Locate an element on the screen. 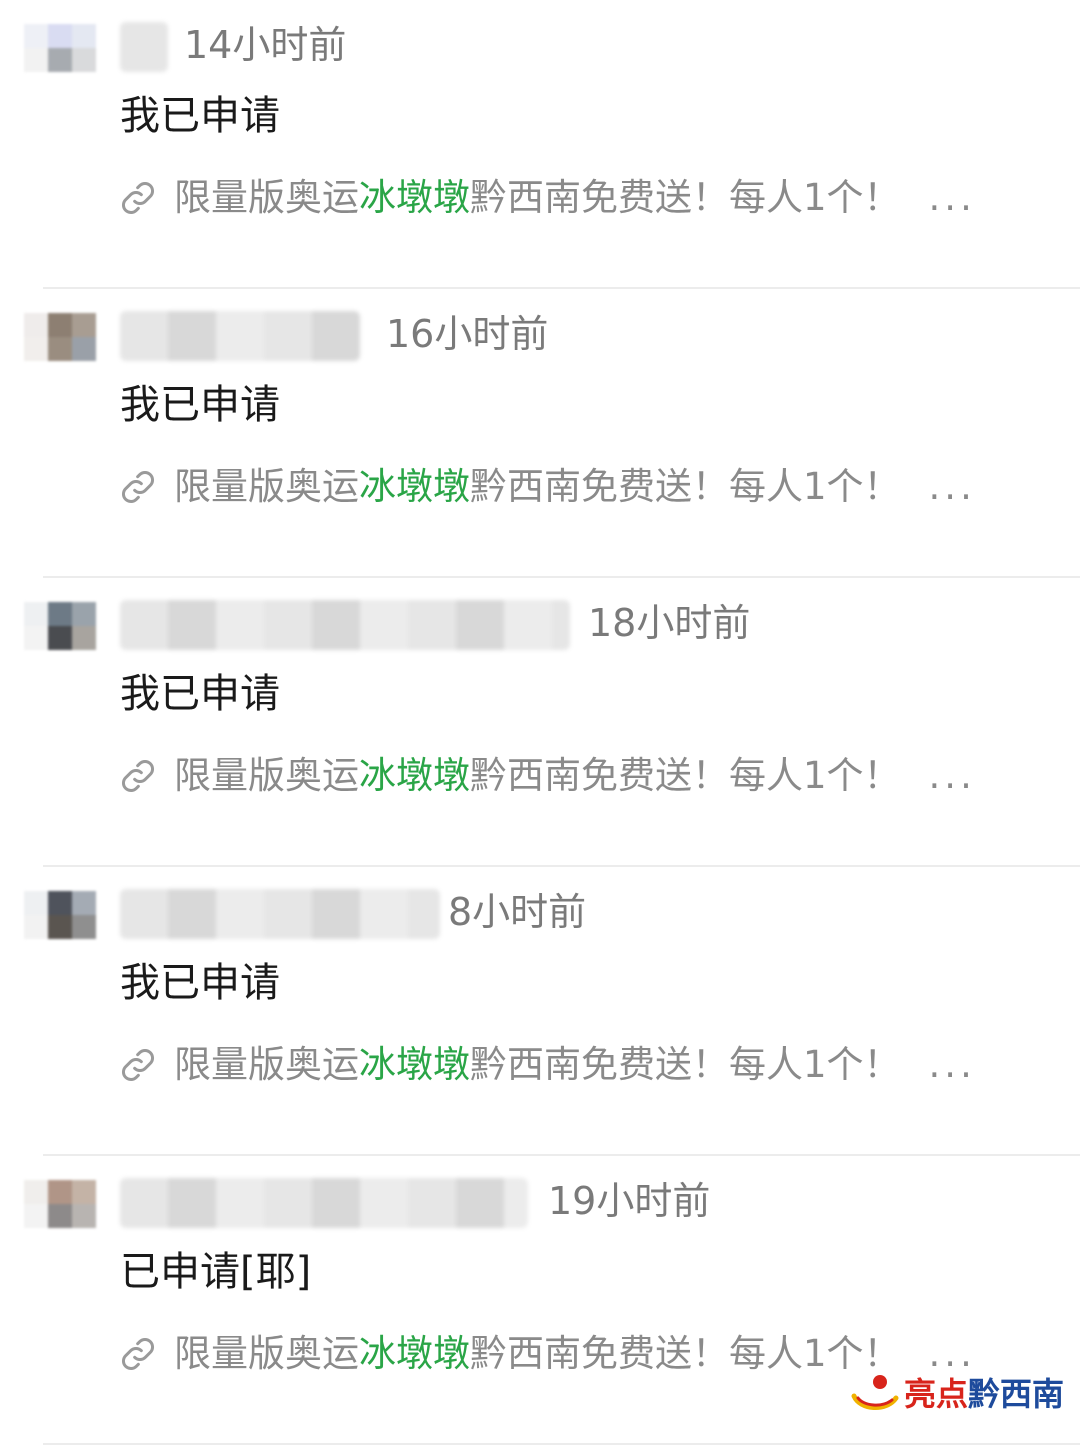  watermark-text-1: 亮点 is located at coordinates (936, 1394).